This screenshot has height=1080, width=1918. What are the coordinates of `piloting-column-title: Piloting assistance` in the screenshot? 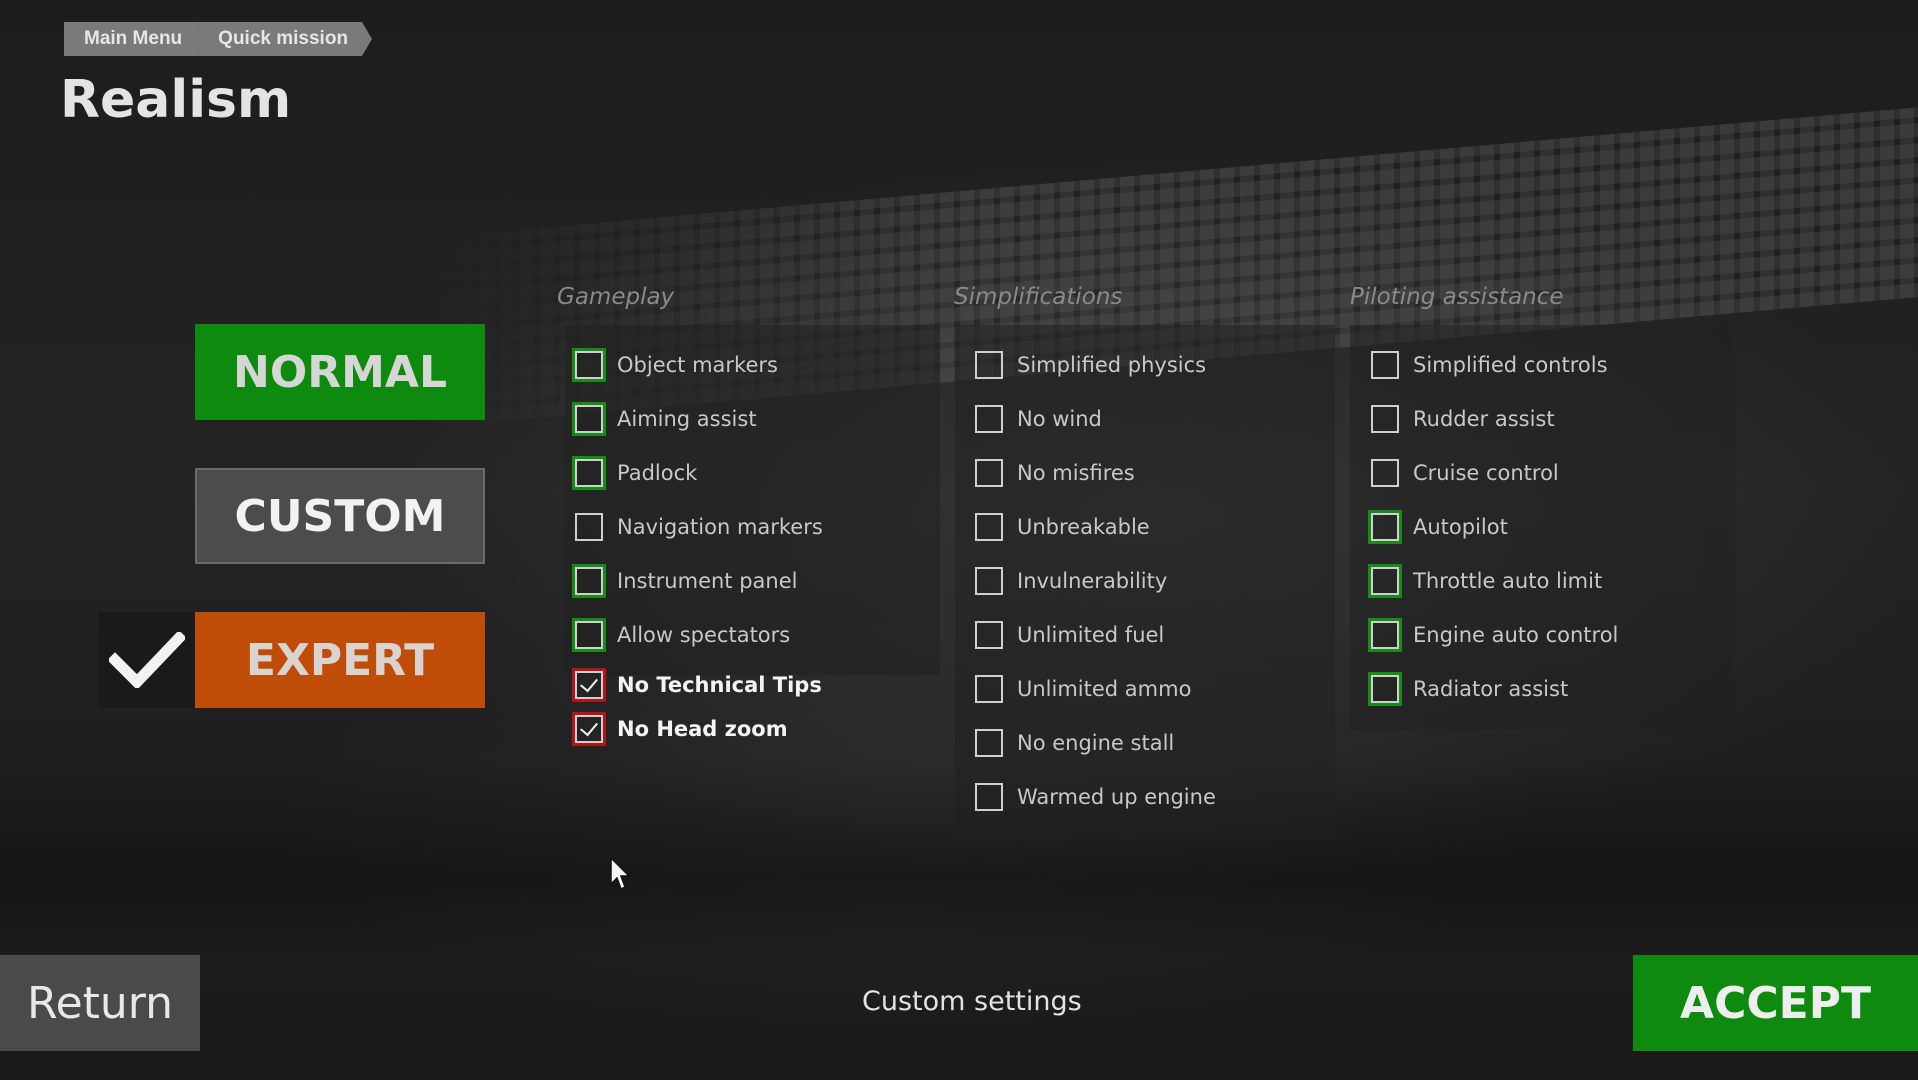 It's located at (1457, 297).